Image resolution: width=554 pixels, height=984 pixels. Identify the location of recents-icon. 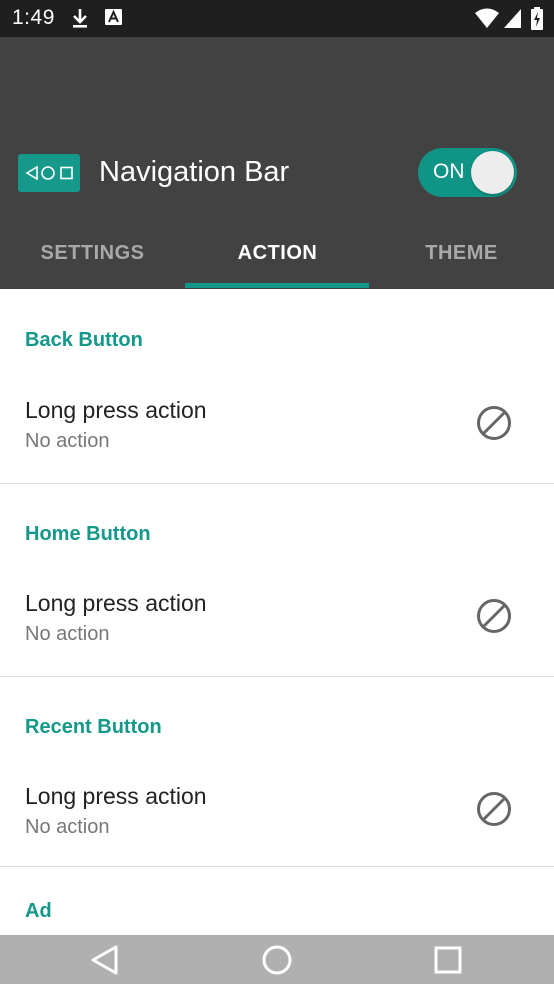
(448, 960).